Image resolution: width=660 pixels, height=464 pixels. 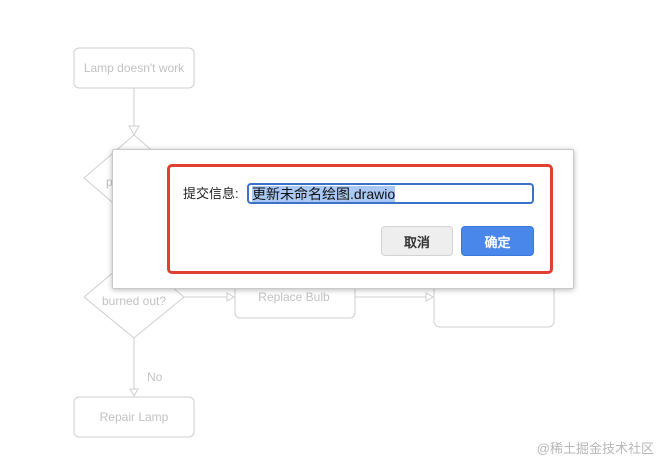 What do you see at coordinates (134, 417) in the screenshot?
I see `node-repair-lamp-label: Repair Lamp` at bounding box center [134, 417].